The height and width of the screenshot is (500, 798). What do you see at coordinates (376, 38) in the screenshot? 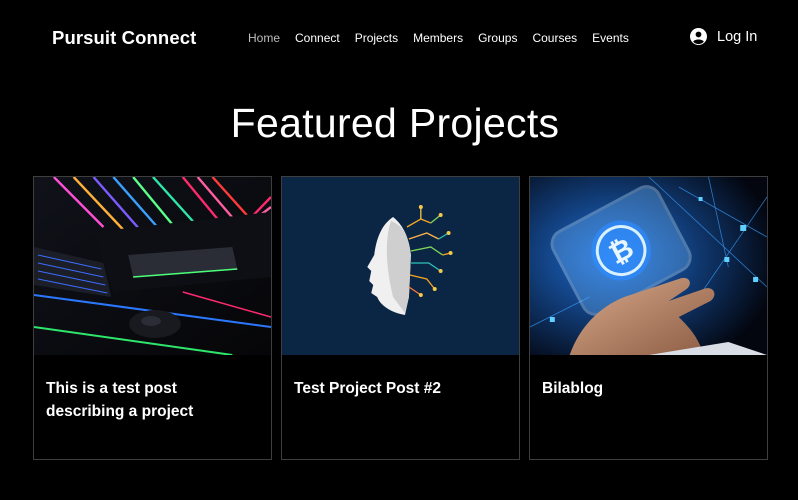
I see `nav-projects: Projects` at bounding box center [376, 38].